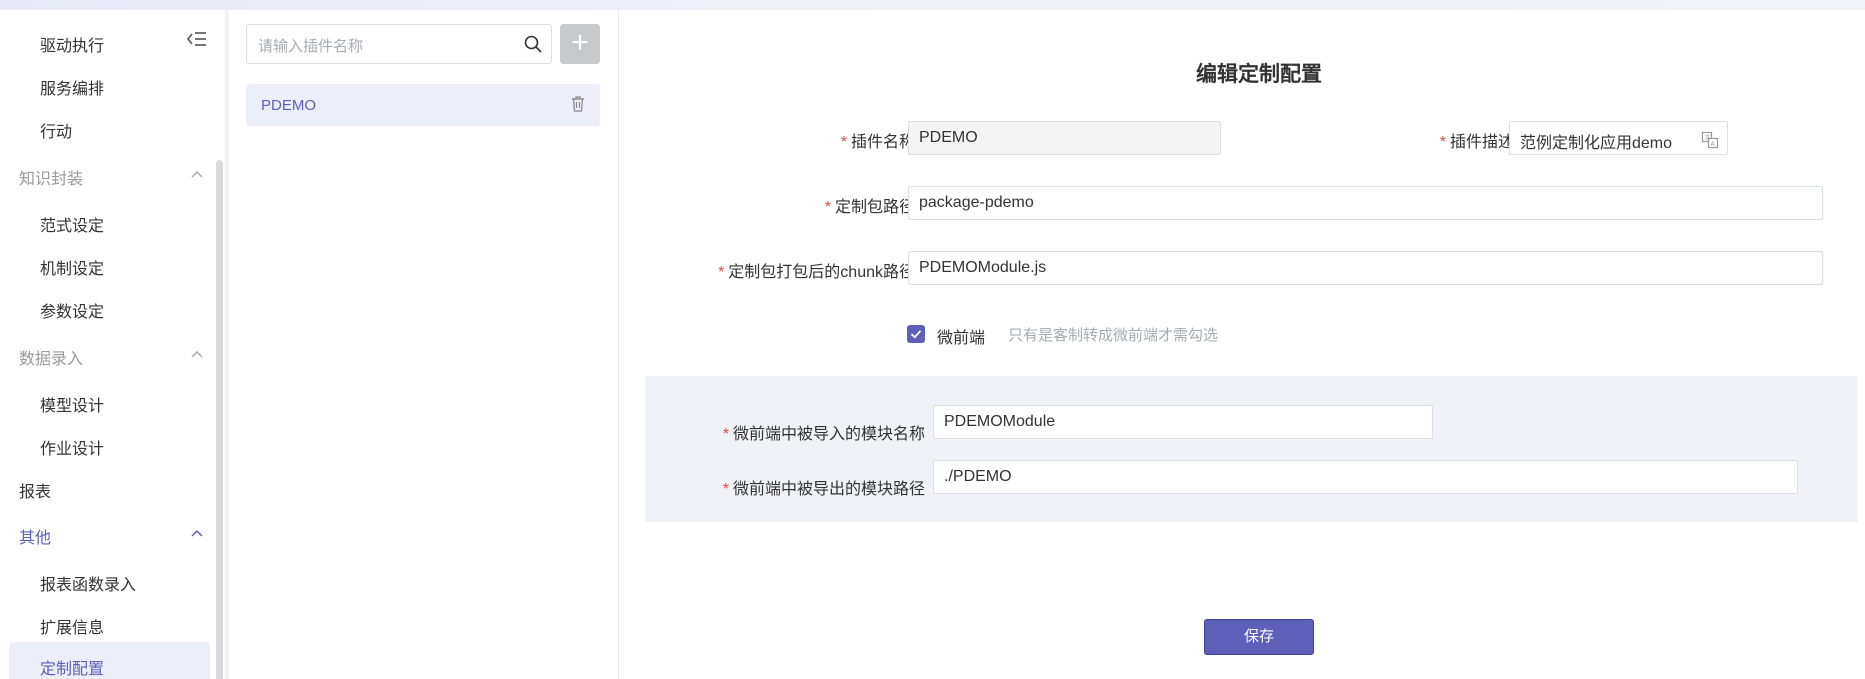 This screenshot has width=1865, height=679. Describe the element at coordinates (289, 105) in the screenshot. I see `plugin-item-name: PDEMO` at that location.